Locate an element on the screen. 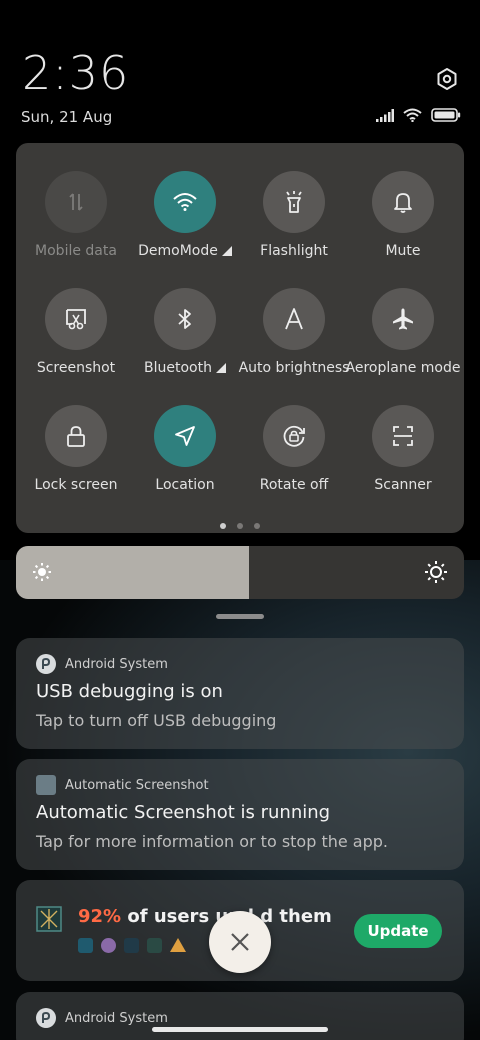 The width and height of the screenshot is (480, 1040). bell-icon is located at coordinates (403, 203).